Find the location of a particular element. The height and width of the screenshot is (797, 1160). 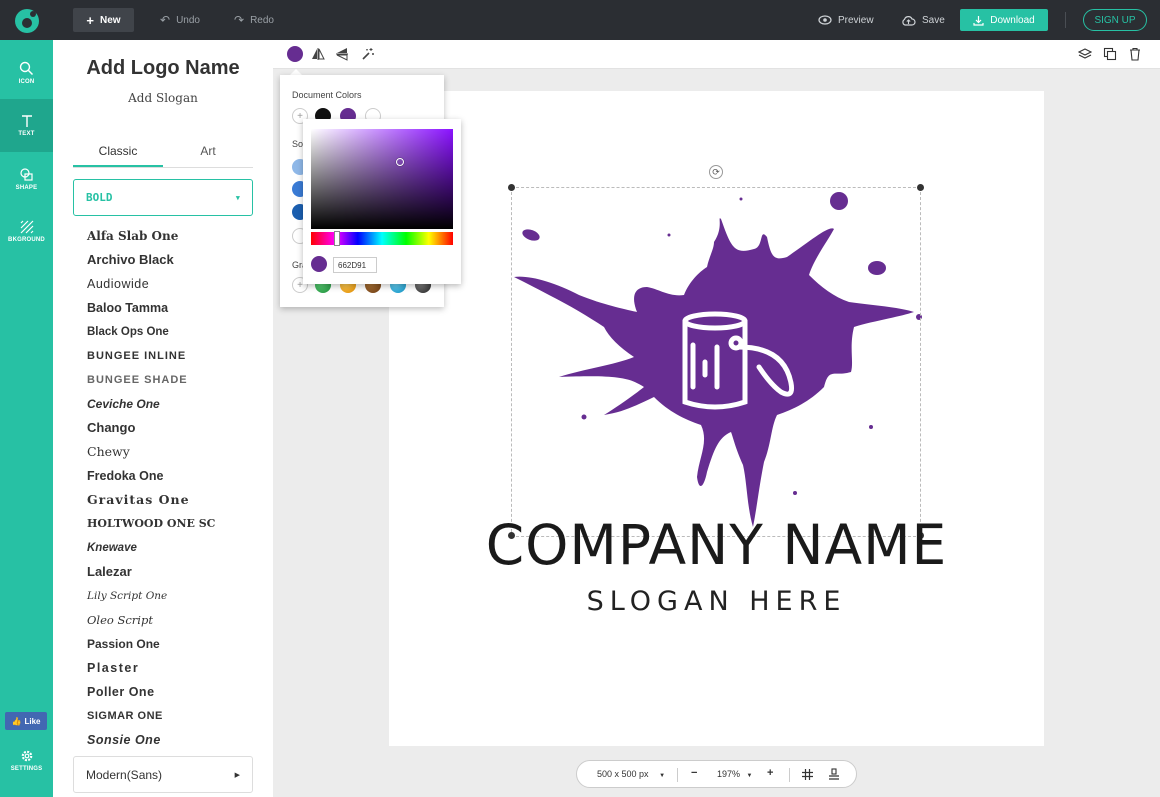

document-colors-label: Document Colors is located at coordinates (327, 95).